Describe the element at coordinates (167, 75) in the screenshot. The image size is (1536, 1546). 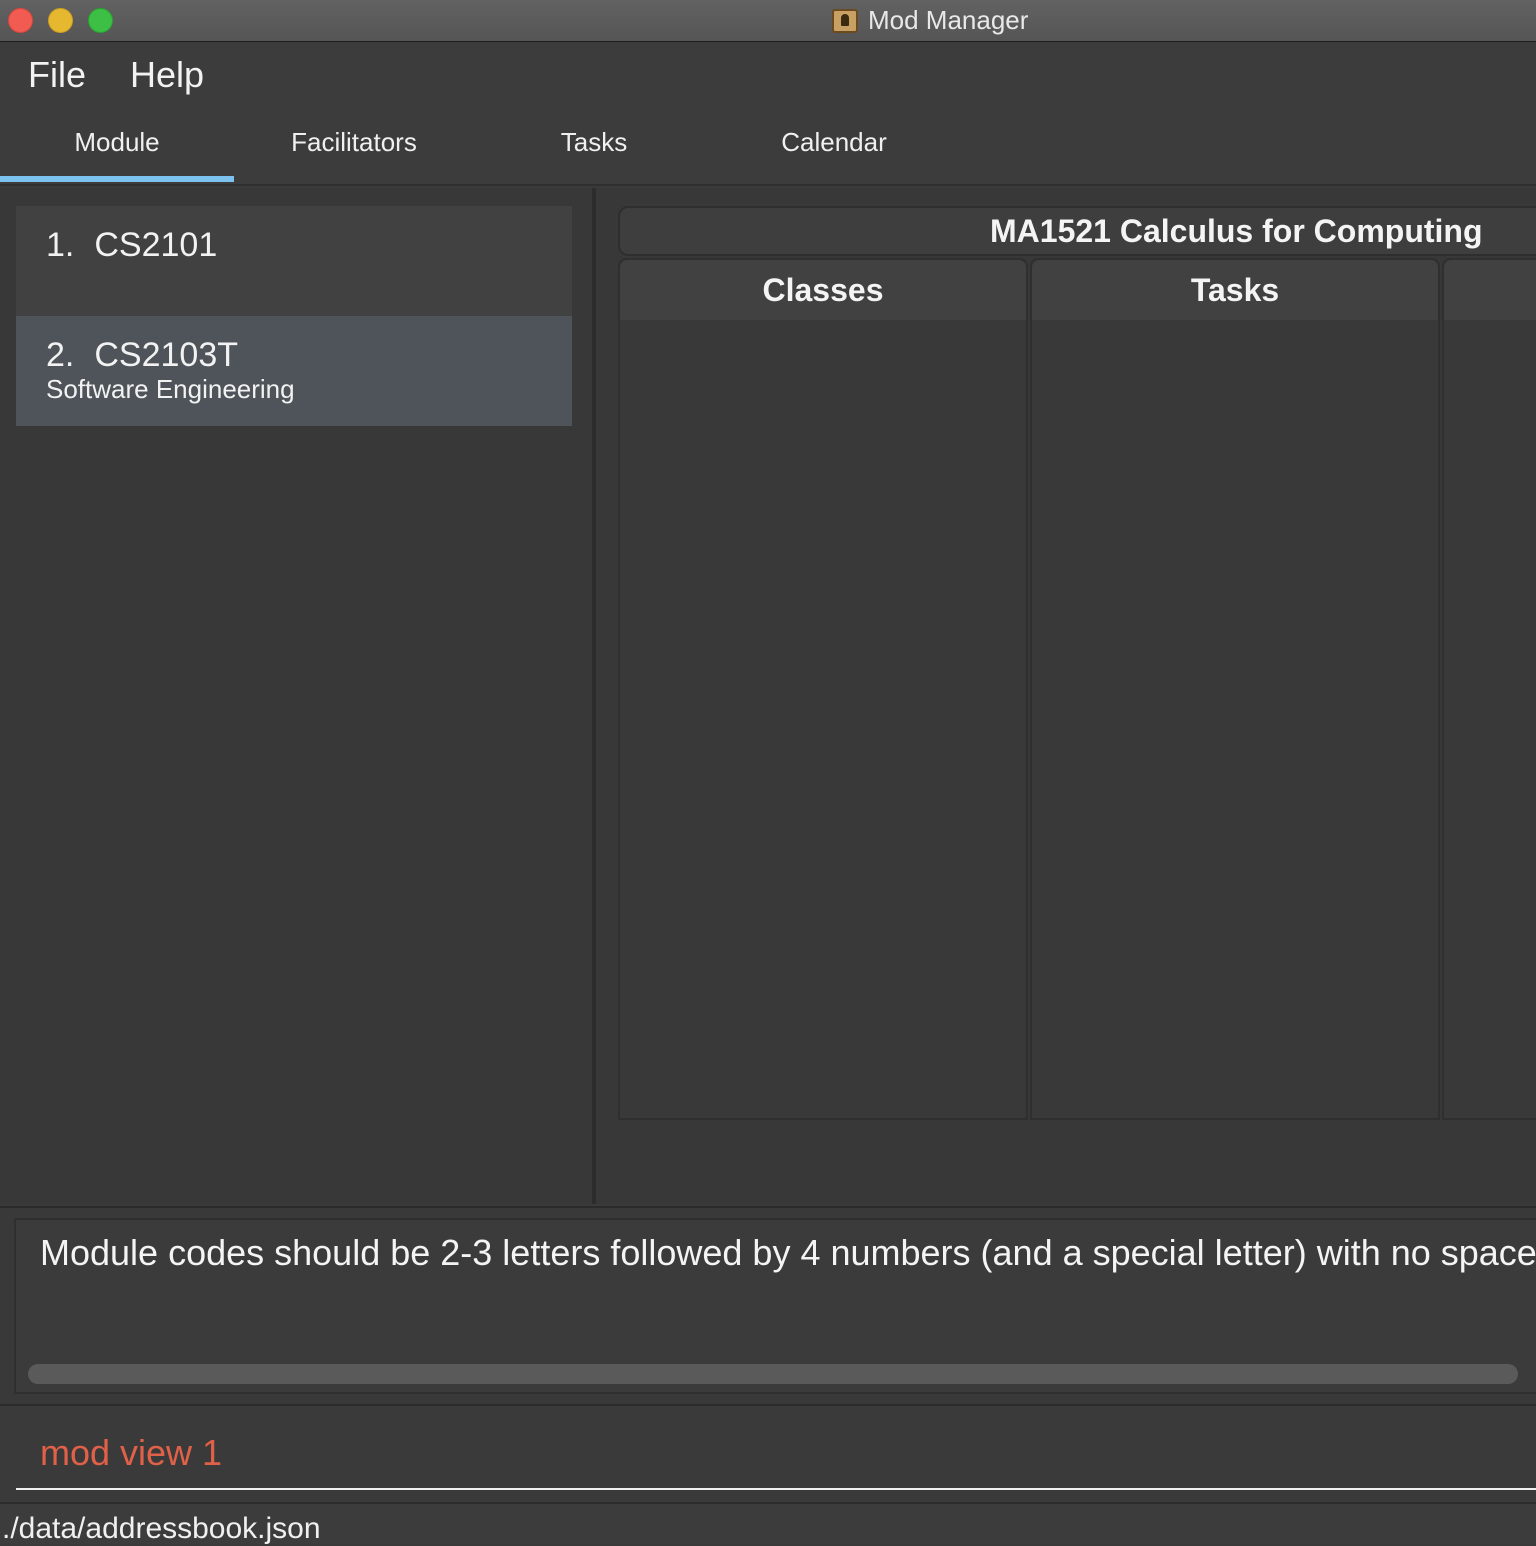
I see `menu-help: Help` at that location.